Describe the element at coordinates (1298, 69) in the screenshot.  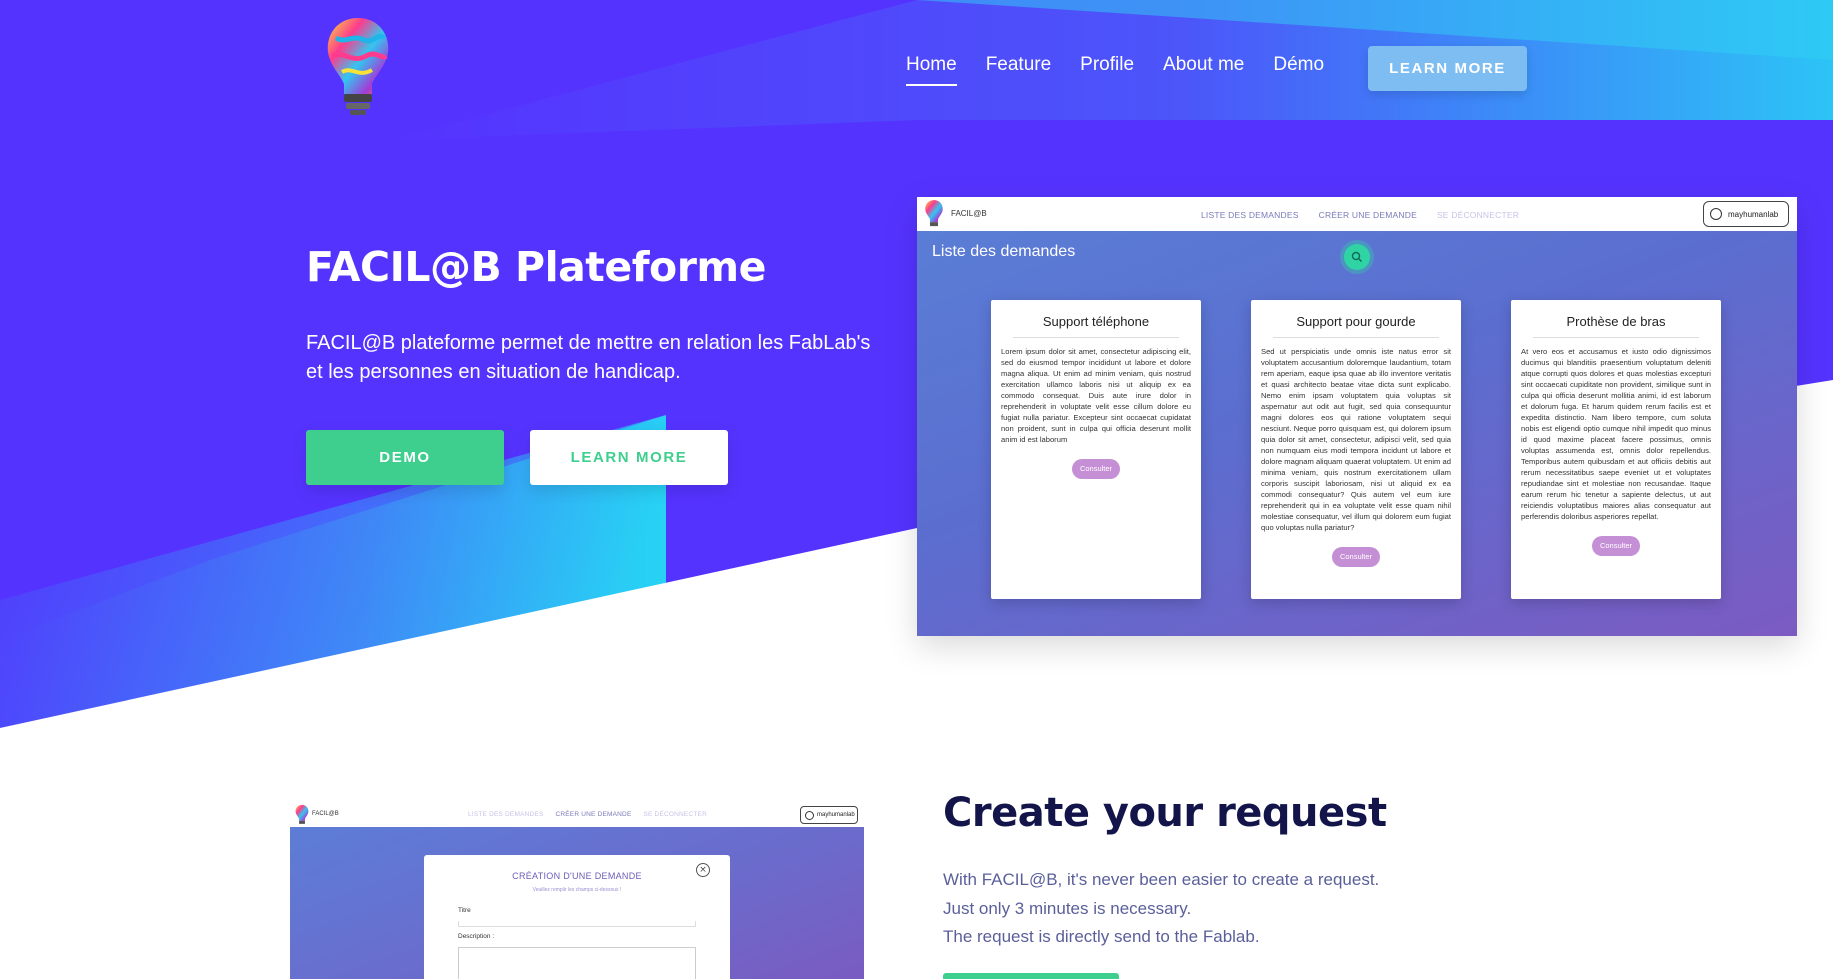
I see `nav-demo: Démo` at that location.